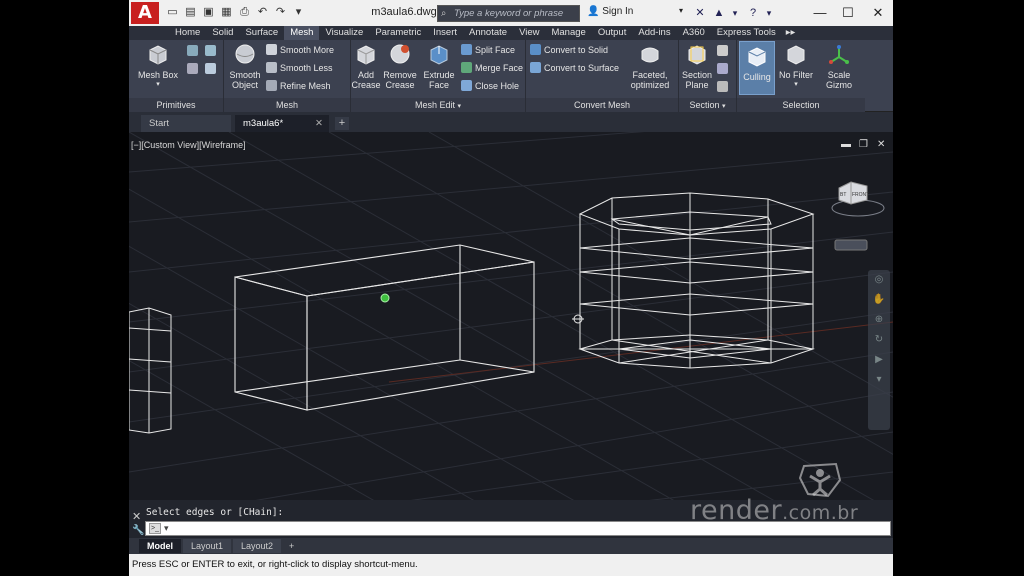 This screenshot has width=1024, height=576. I want to click on save-icon: ▣, so click(208, 12).